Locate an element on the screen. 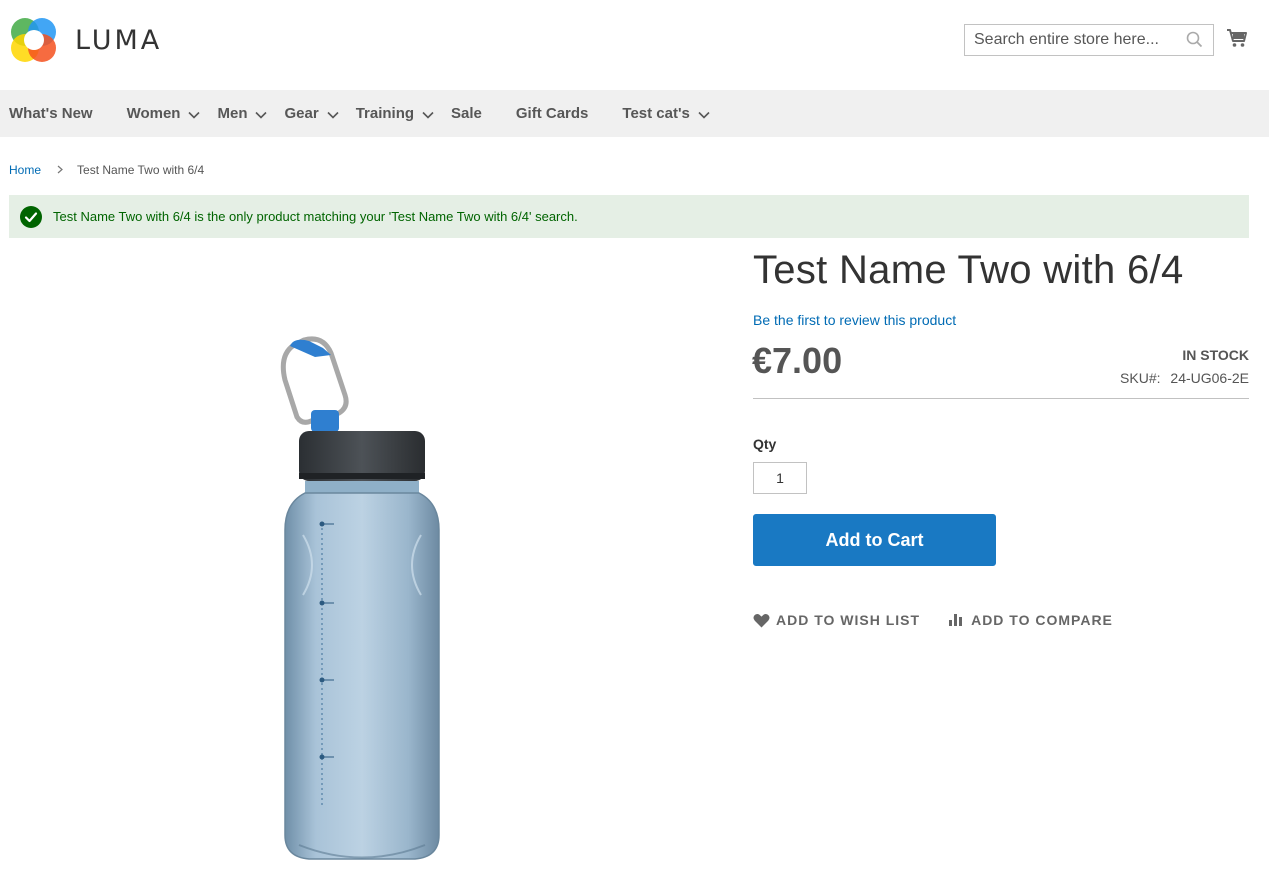  logo-text: LUMA is located at coordinates (119, 40).